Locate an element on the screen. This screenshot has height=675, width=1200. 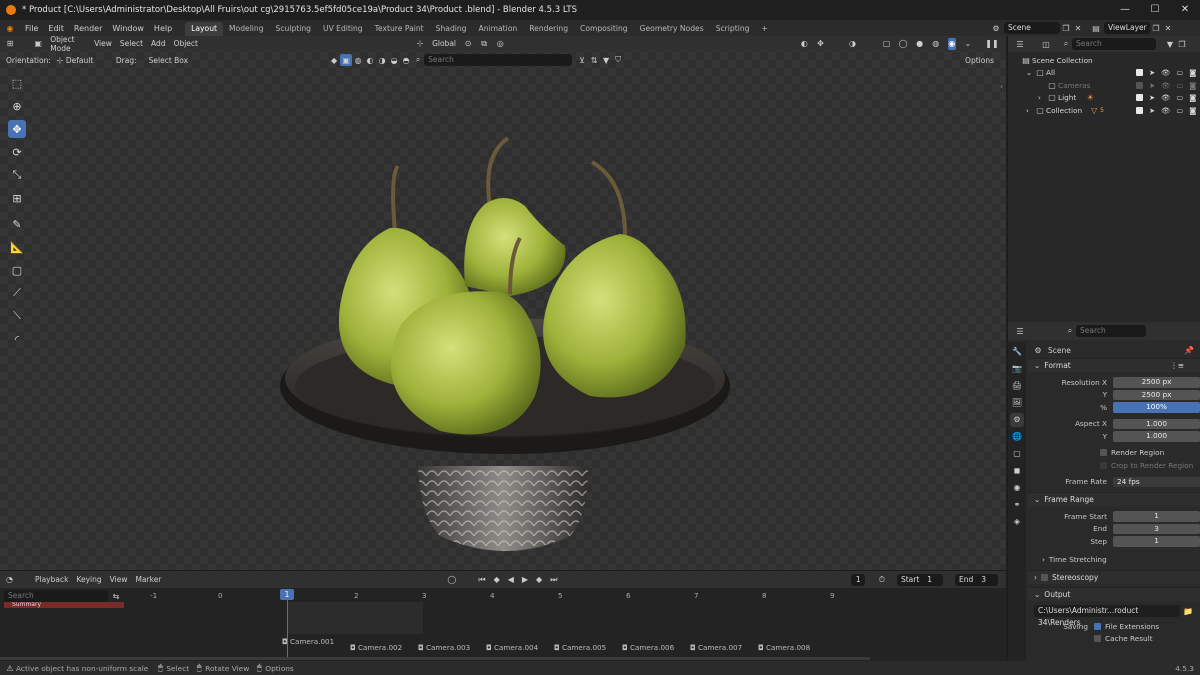
end-frame-field: End 3 is located at coordinates (976, 579).